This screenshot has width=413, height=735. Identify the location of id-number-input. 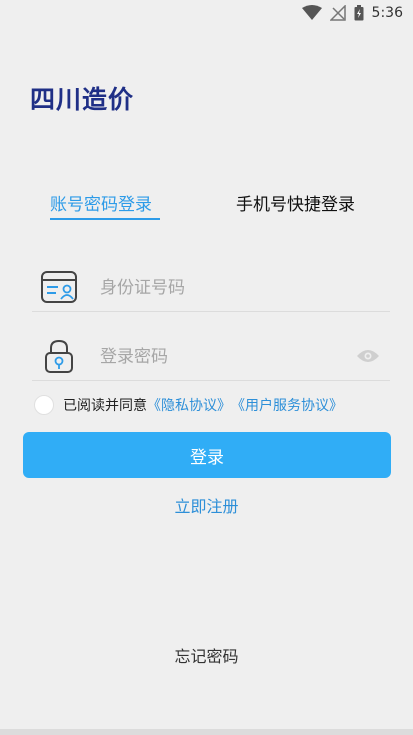
(220, 288).